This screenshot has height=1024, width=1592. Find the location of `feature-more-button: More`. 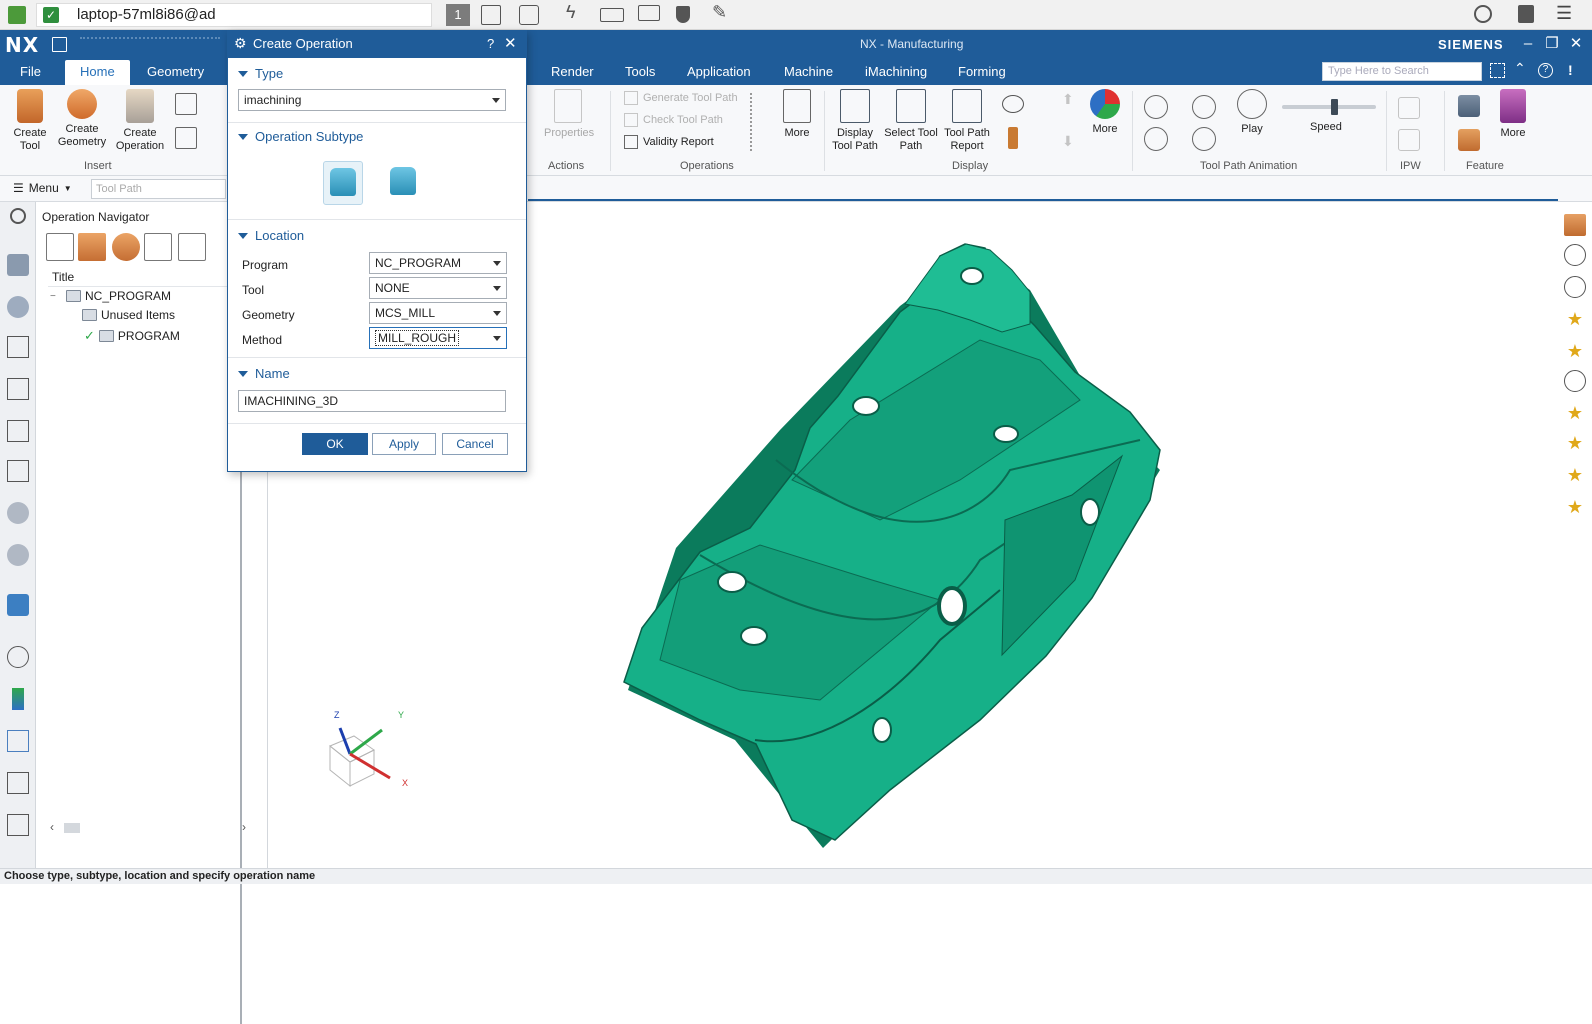

feature-more-button: More is located at coordinates (1513, 114).